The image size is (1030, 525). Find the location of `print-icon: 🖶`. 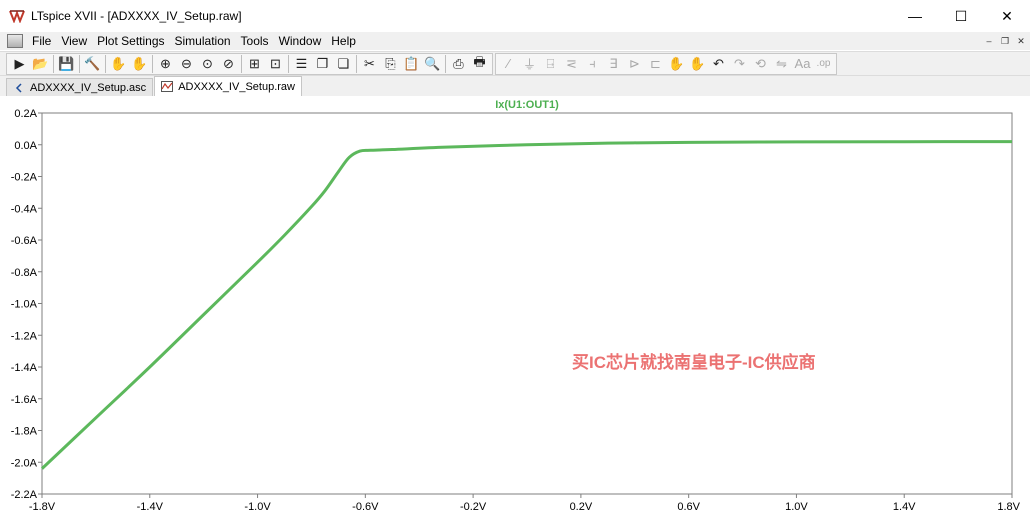

print-icon: 🖶 is located at coordinates (479, 64).